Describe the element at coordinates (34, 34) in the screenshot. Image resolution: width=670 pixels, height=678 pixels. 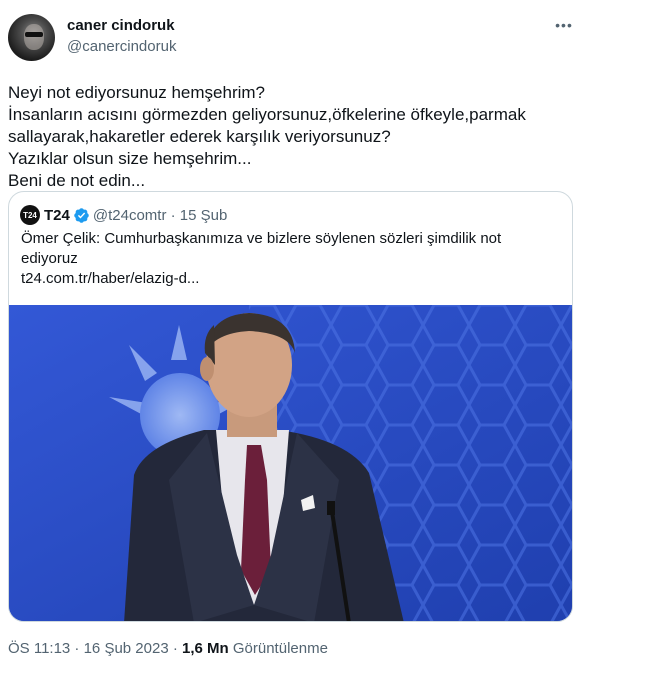
I see `avatar-glasses` at that location.